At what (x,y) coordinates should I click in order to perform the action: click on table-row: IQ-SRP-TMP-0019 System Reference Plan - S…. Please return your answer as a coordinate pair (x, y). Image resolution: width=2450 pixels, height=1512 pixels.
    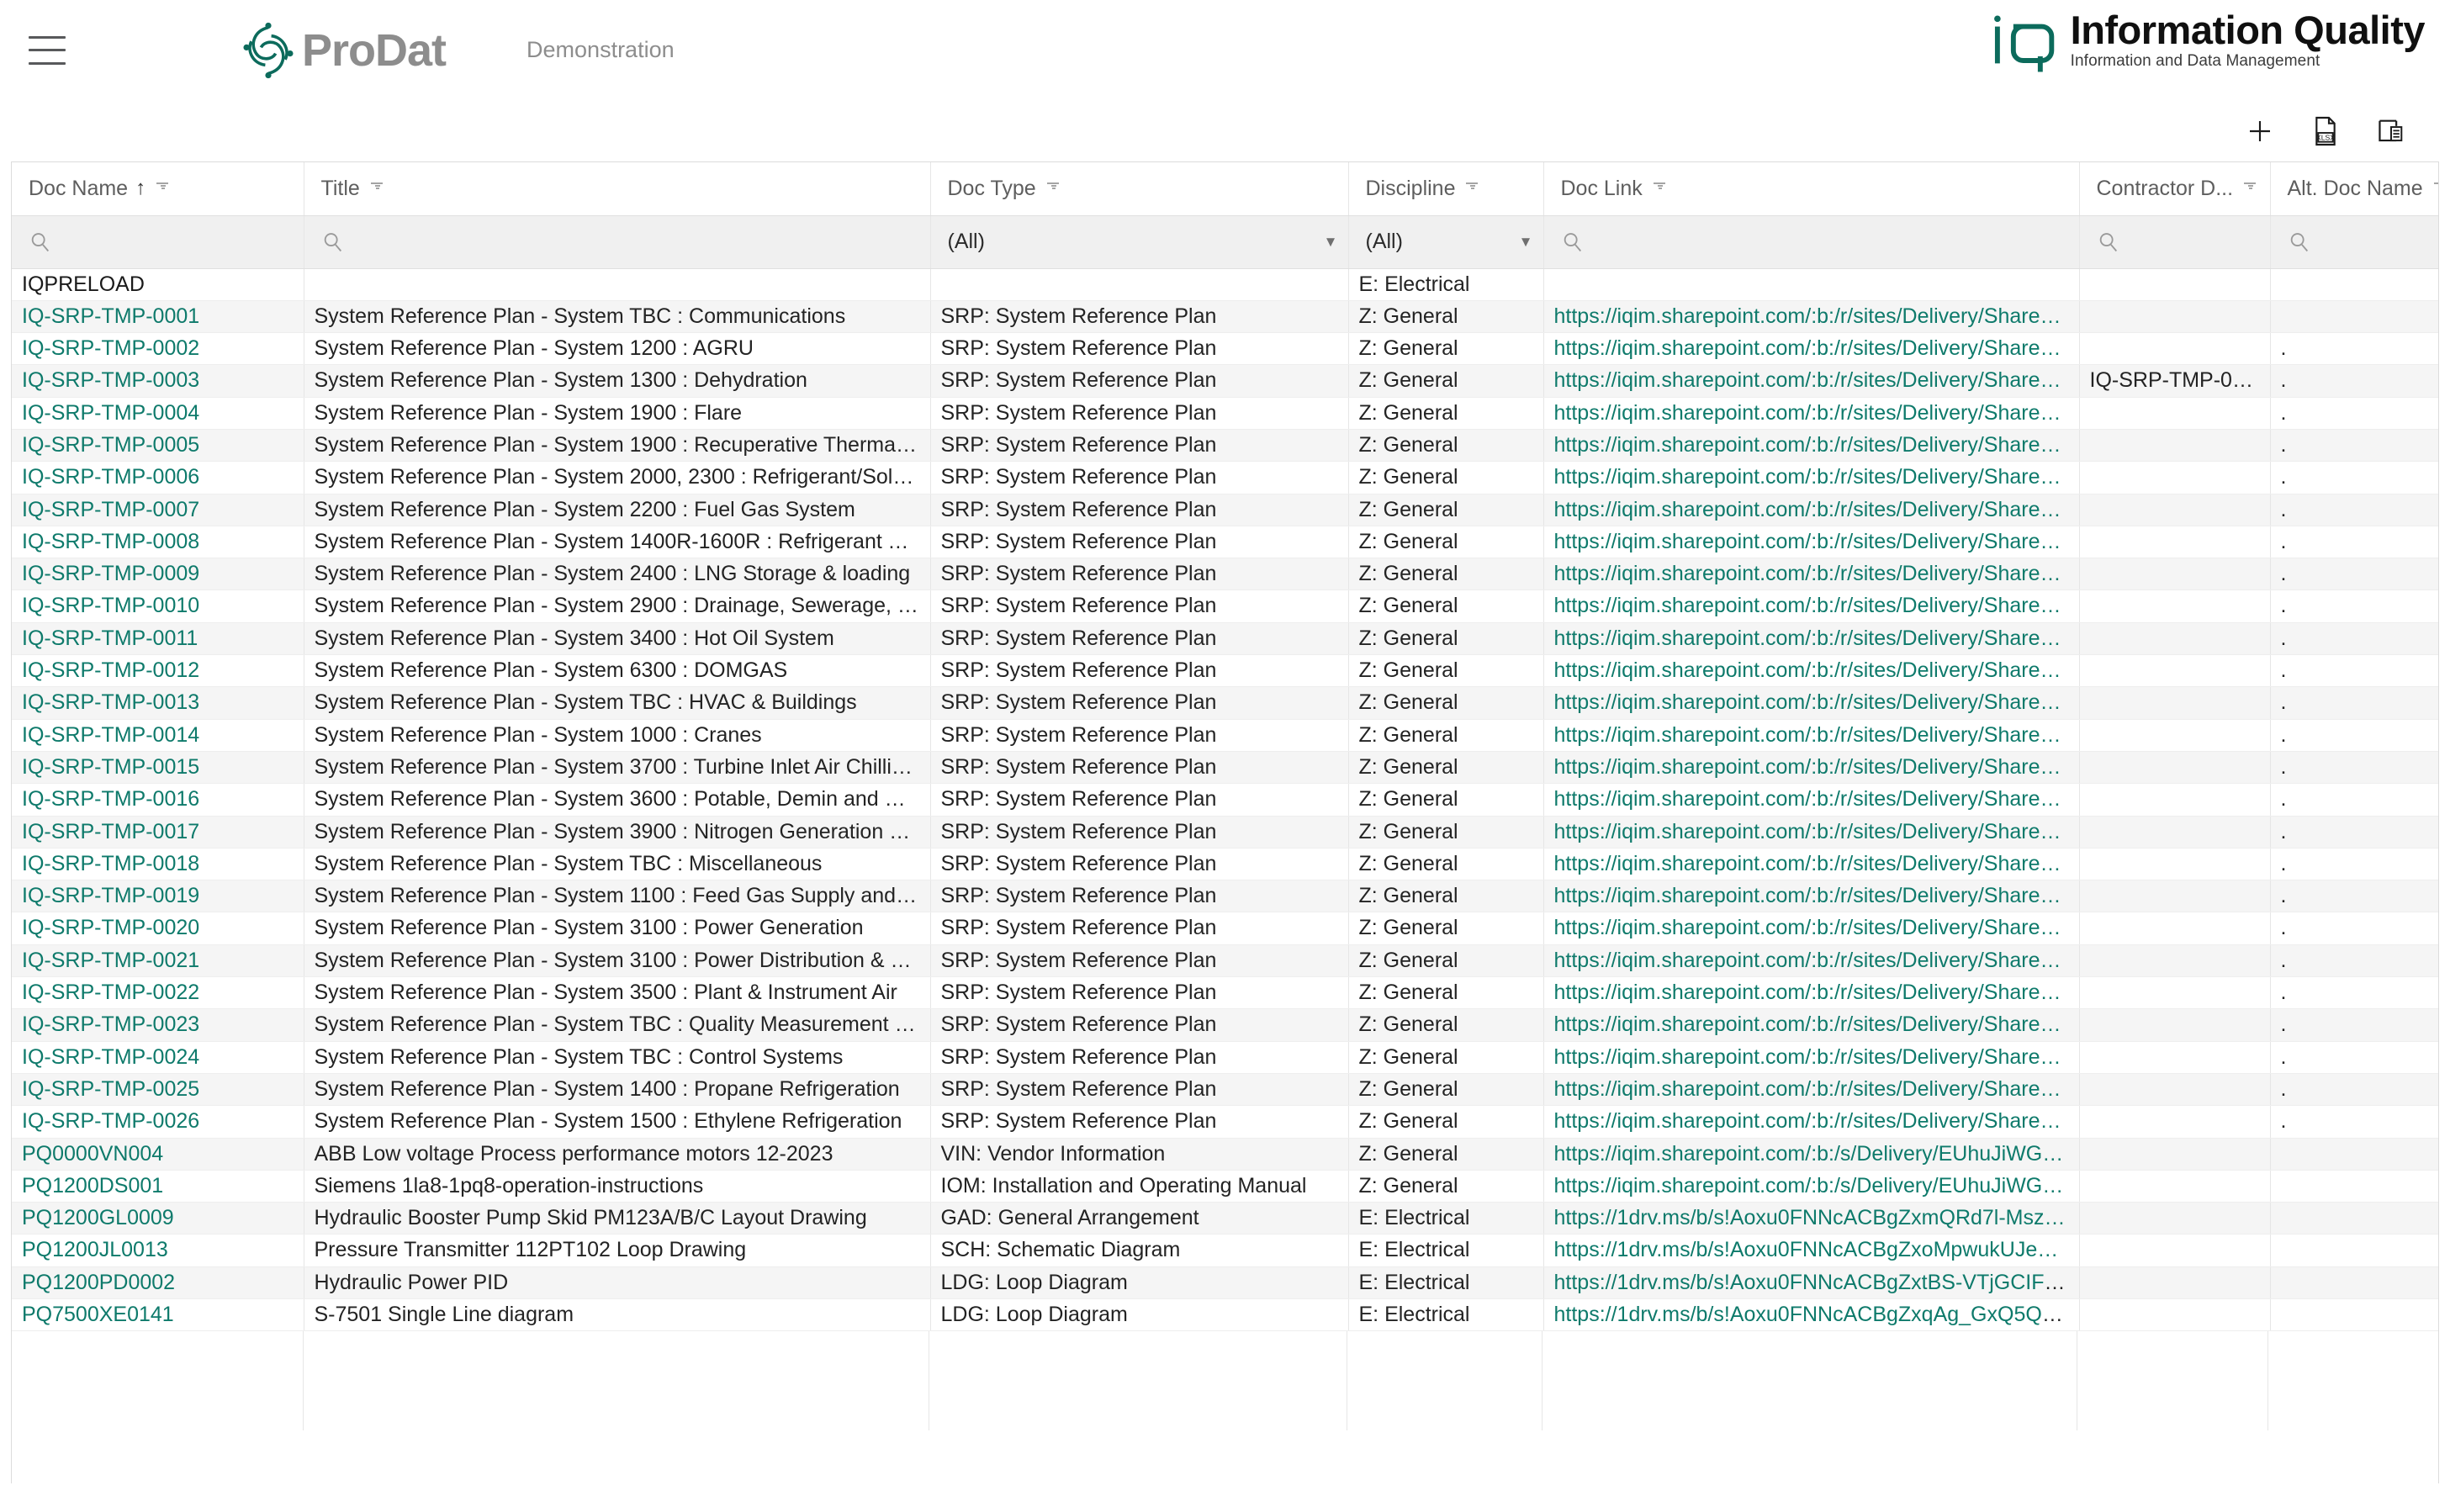
    Looking at the image, I should click on (1225, 896).